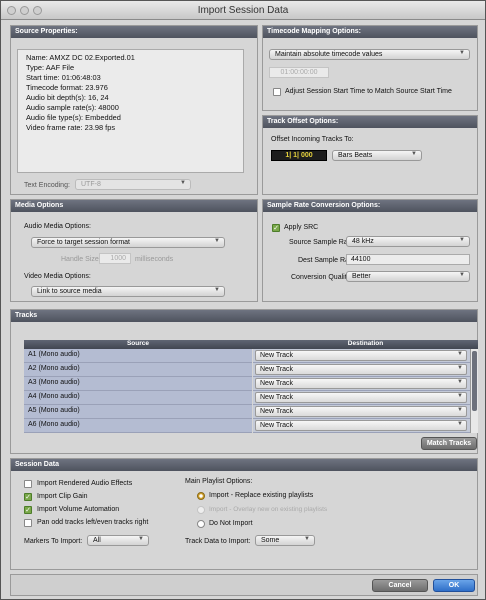 This screenshot has width=486, height=600. What do you see at coordinates (28, 523) in the screenshot?
I see `pan-odd-even-checkbox` at bounding box center [28, 523].